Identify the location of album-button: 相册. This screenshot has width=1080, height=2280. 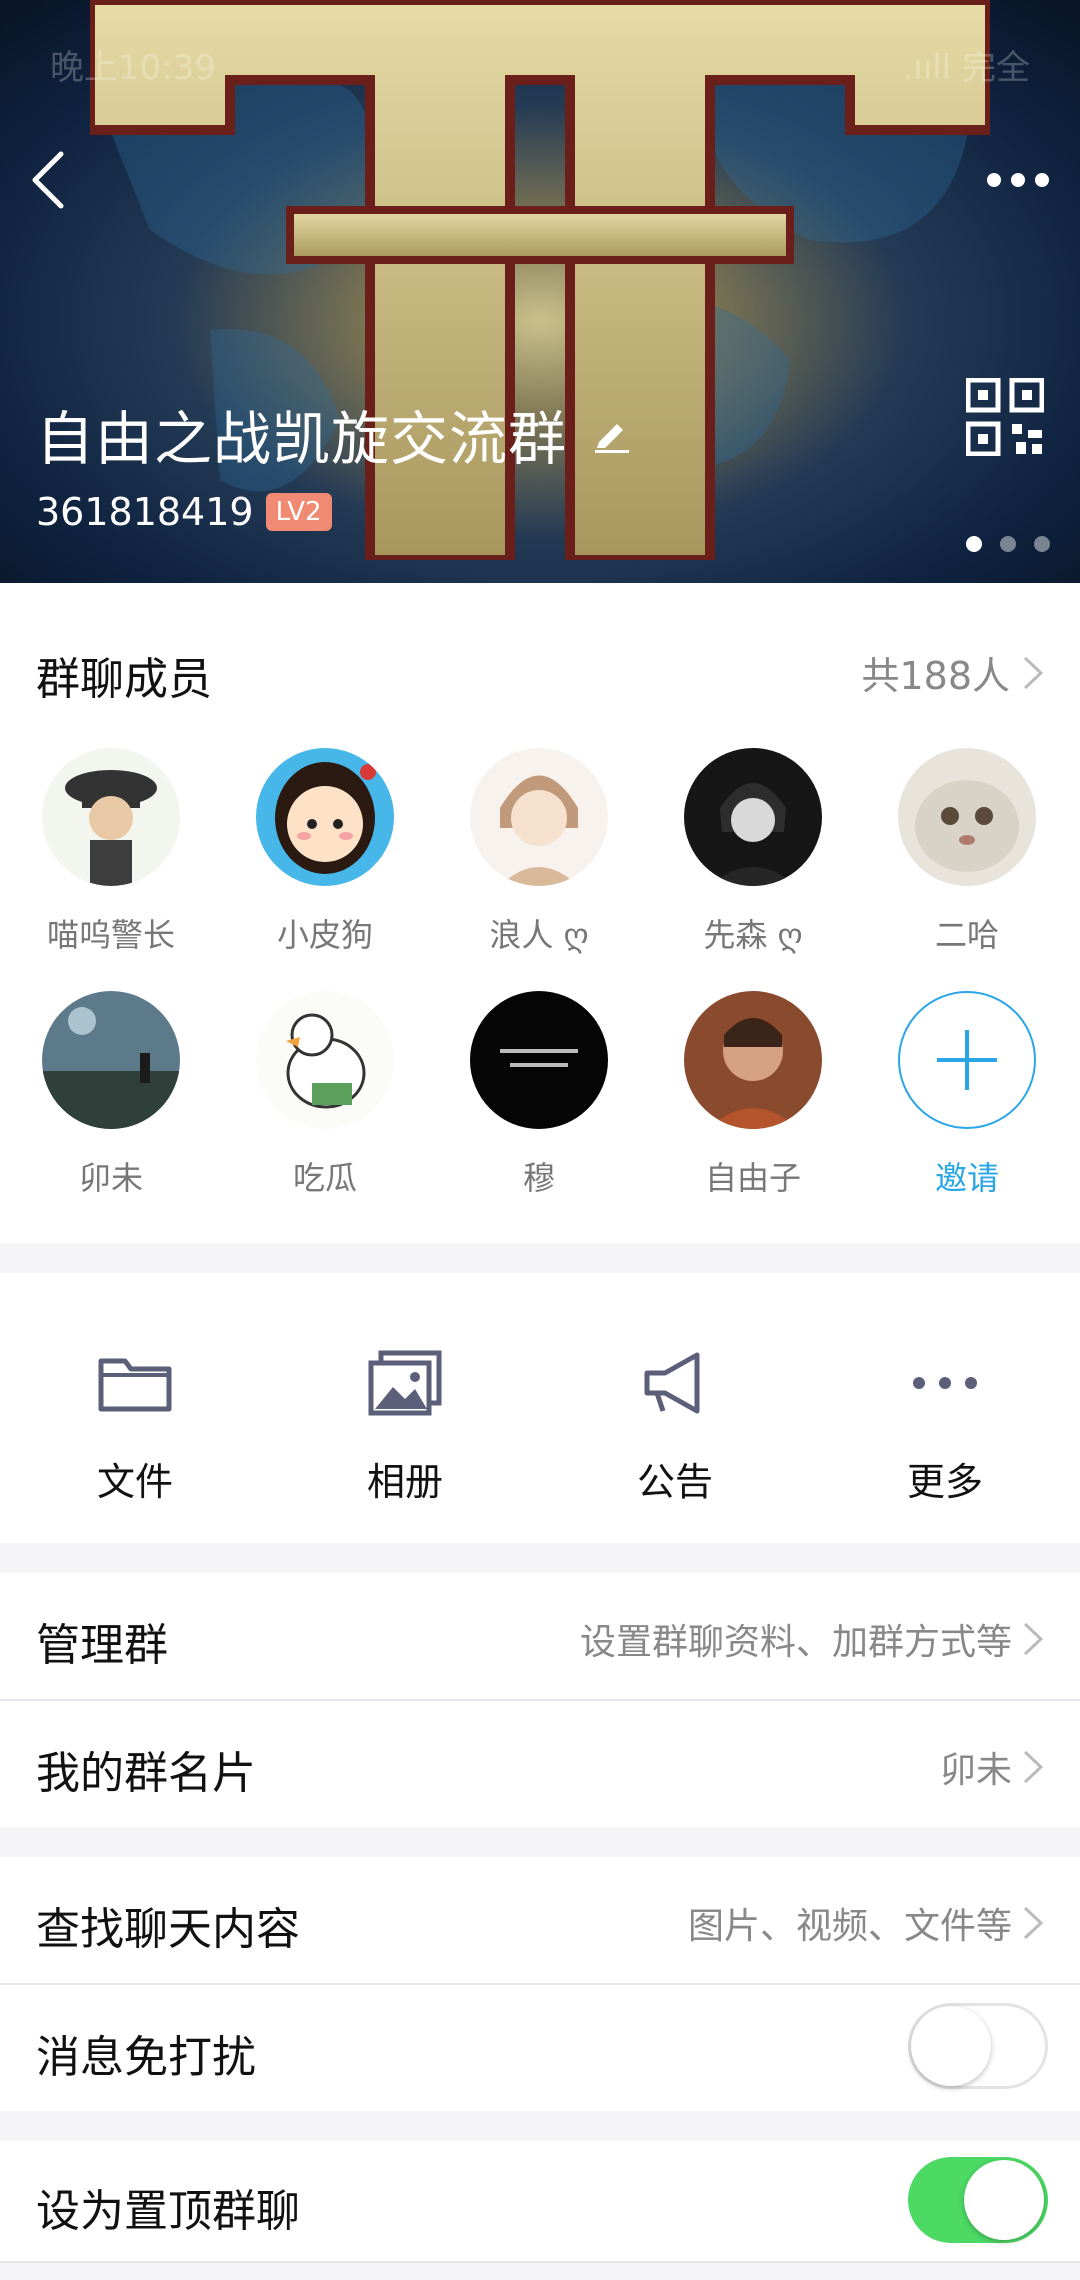
(405, 1408).